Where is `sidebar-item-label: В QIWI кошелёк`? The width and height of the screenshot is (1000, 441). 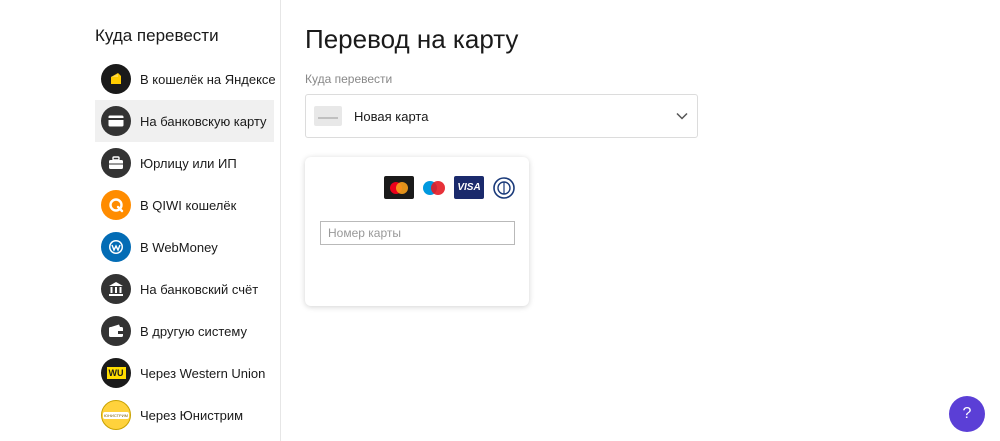 sidebar-item-label: В QIWI кошелёк is located at coordinates (188, 205).